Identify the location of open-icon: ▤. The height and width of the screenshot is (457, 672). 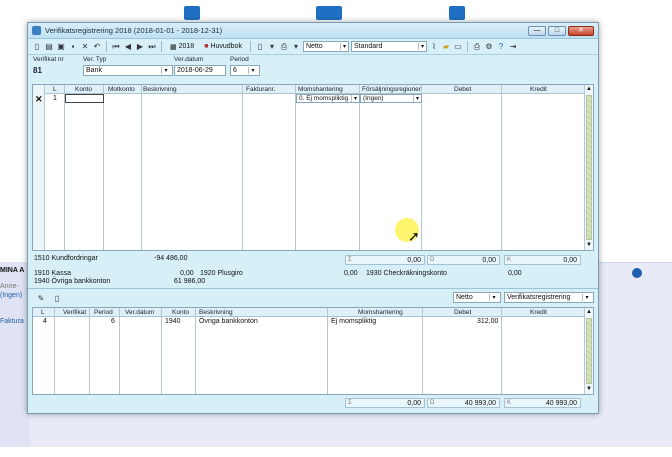
(49, 47).